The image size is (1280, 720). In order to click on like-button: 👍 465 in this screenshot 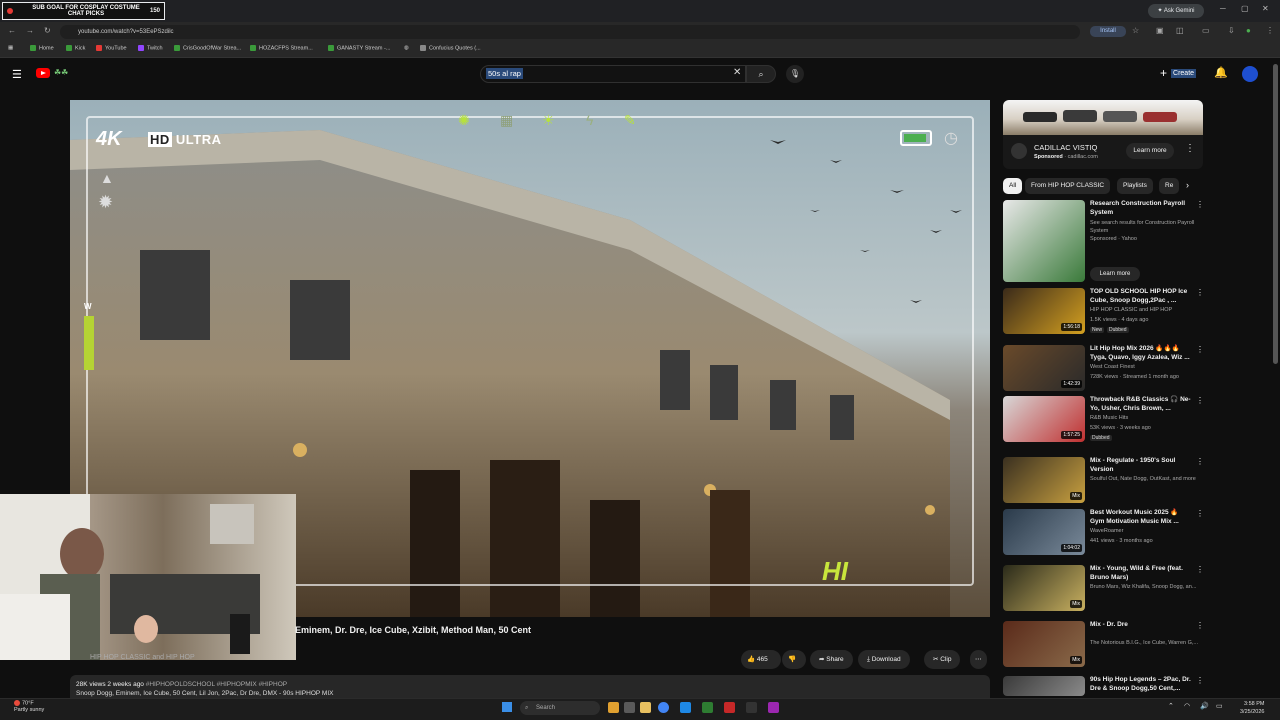, I will do `click(761, 659)`.